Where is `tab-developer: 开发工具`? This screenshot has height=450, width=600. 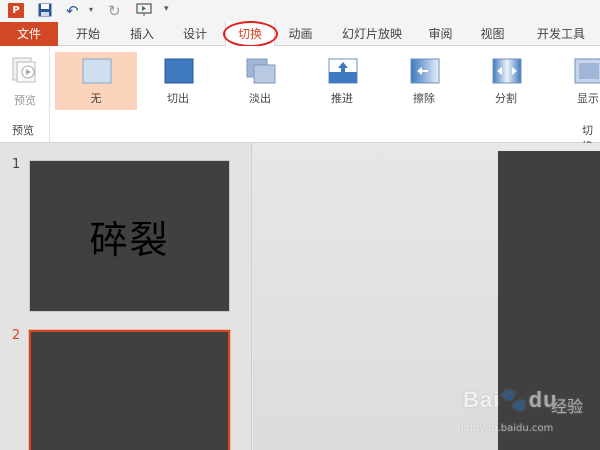
tab-developer: 开发工具 is located at coordinates (561, 34).